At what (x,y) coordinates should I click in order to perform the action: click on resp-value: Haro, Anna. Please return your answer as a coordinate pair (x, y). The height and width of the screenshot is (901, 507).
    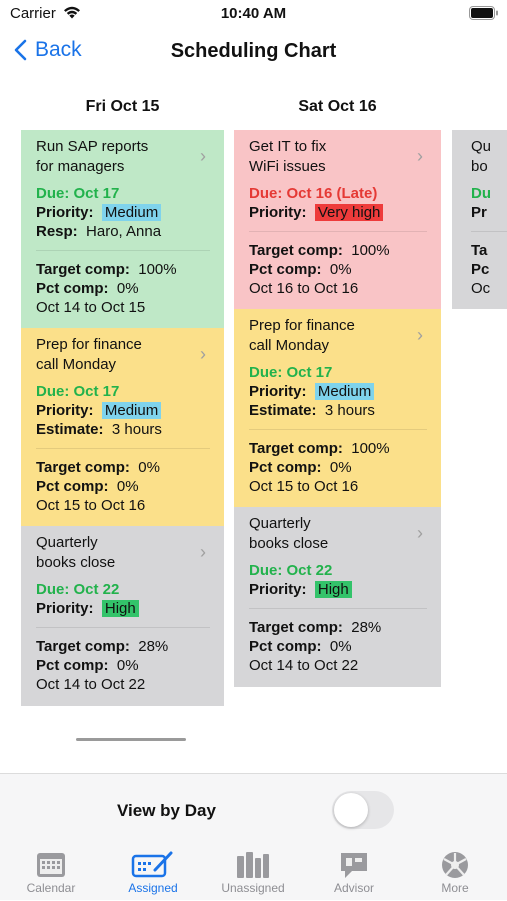
    Looking at the image, I should click on (124, 231).